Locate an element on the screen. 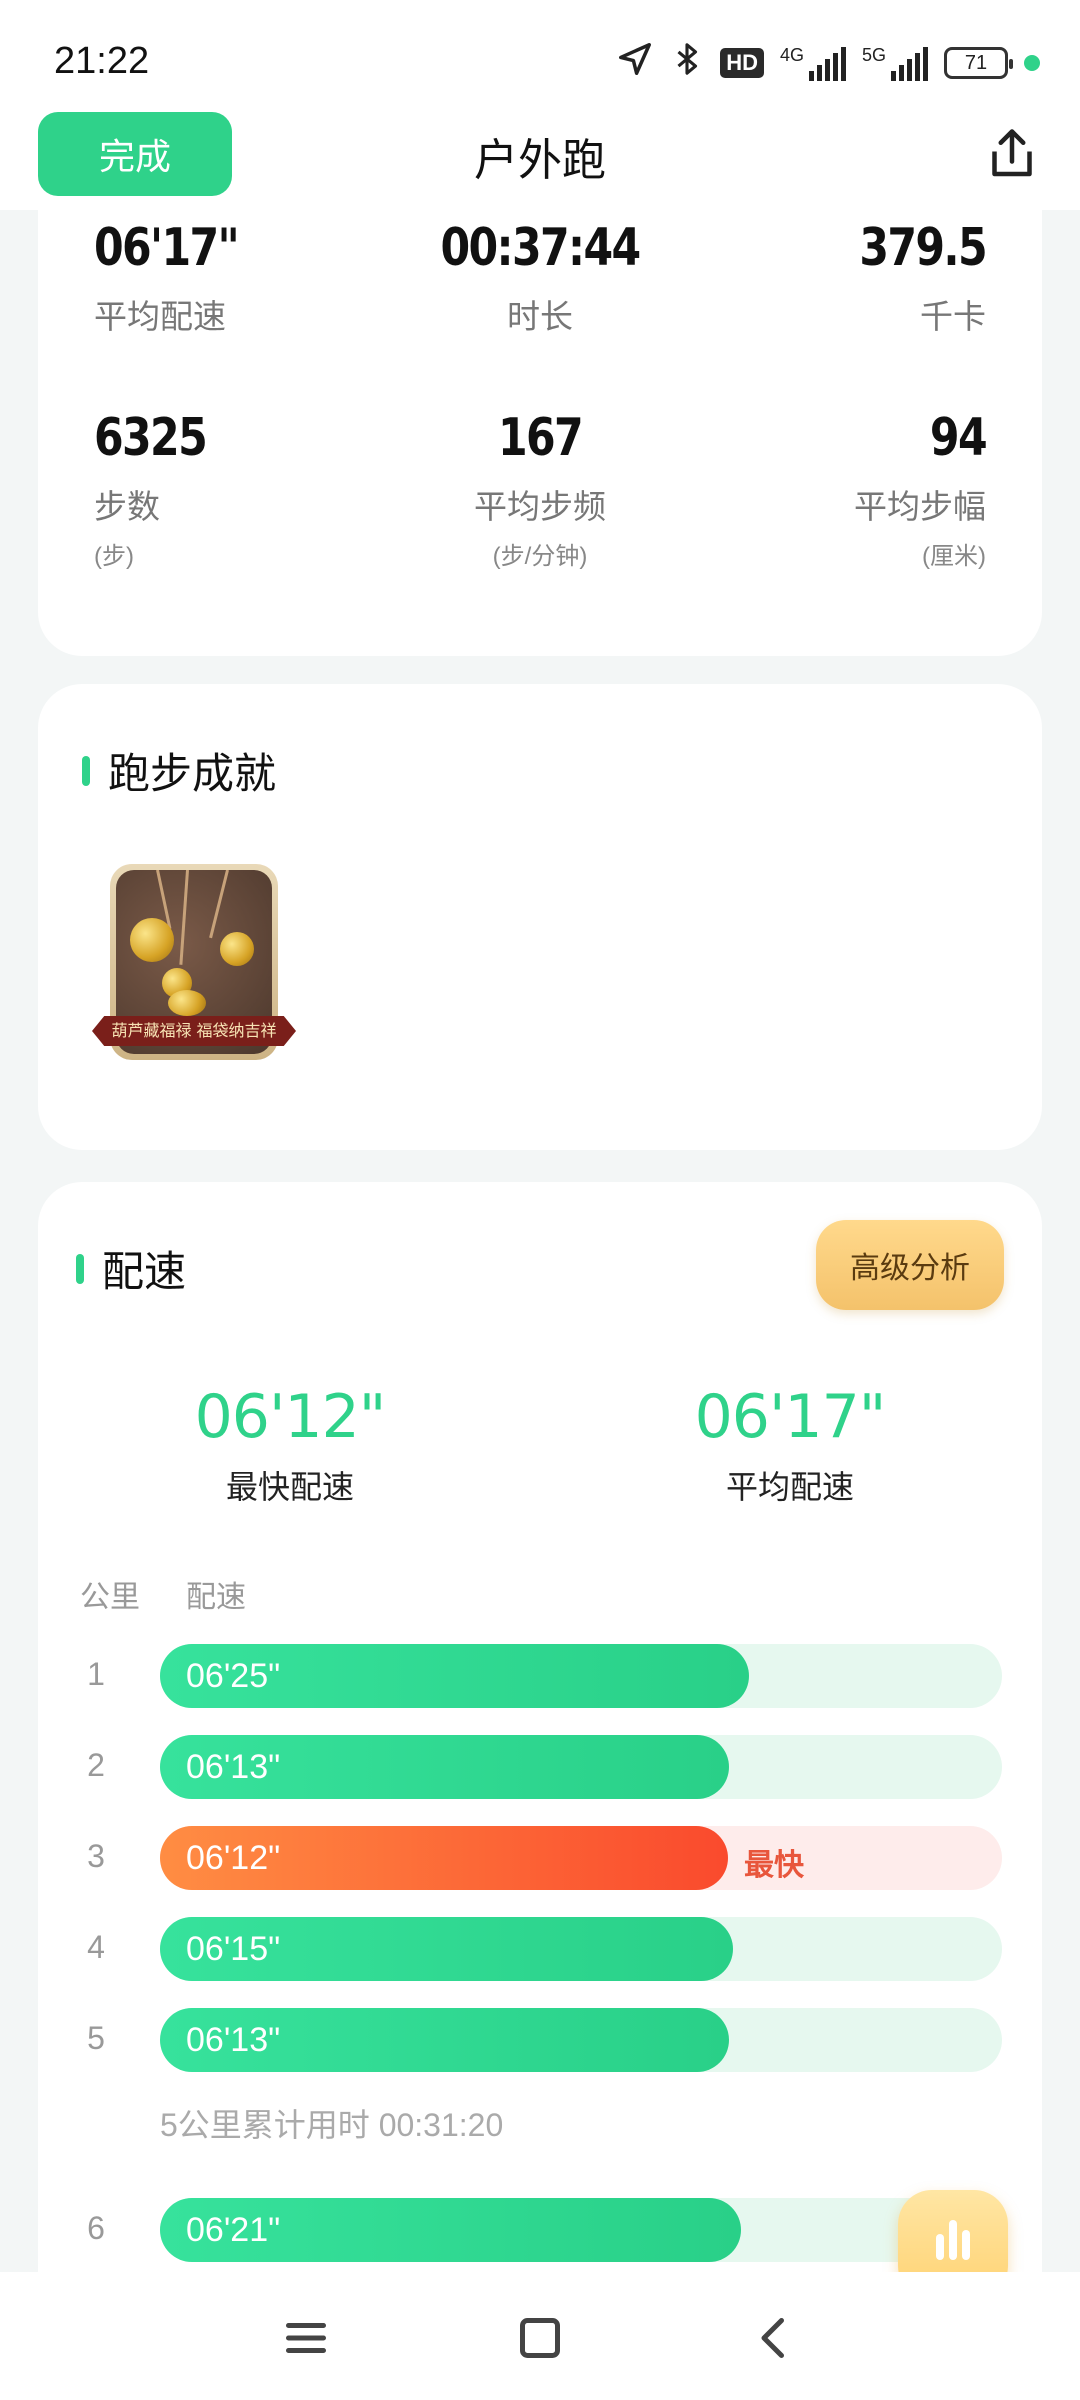 The image size is (1080, 2400). split-row-fastest: 3 06'12" 最快 is located at coordinates (540, 1858).